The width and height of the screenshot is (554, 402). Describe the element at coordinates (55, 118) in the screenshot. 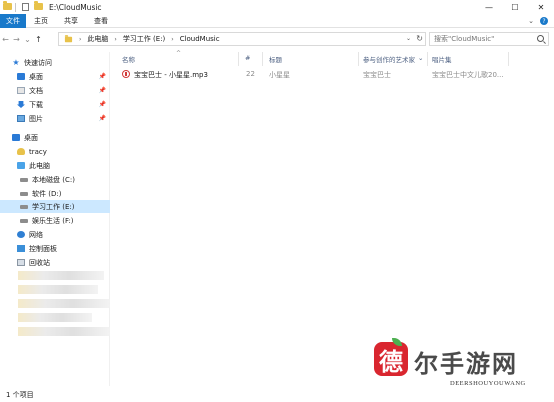

I see `nav-quick-pictures: 图片 📌` at that location.